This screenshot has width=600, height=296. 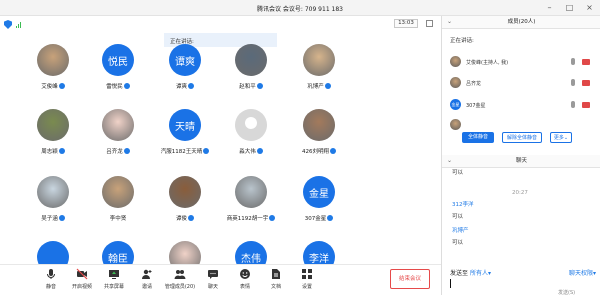 I want to click on participant-tile: 杰伟, so click(x=251, y=252).